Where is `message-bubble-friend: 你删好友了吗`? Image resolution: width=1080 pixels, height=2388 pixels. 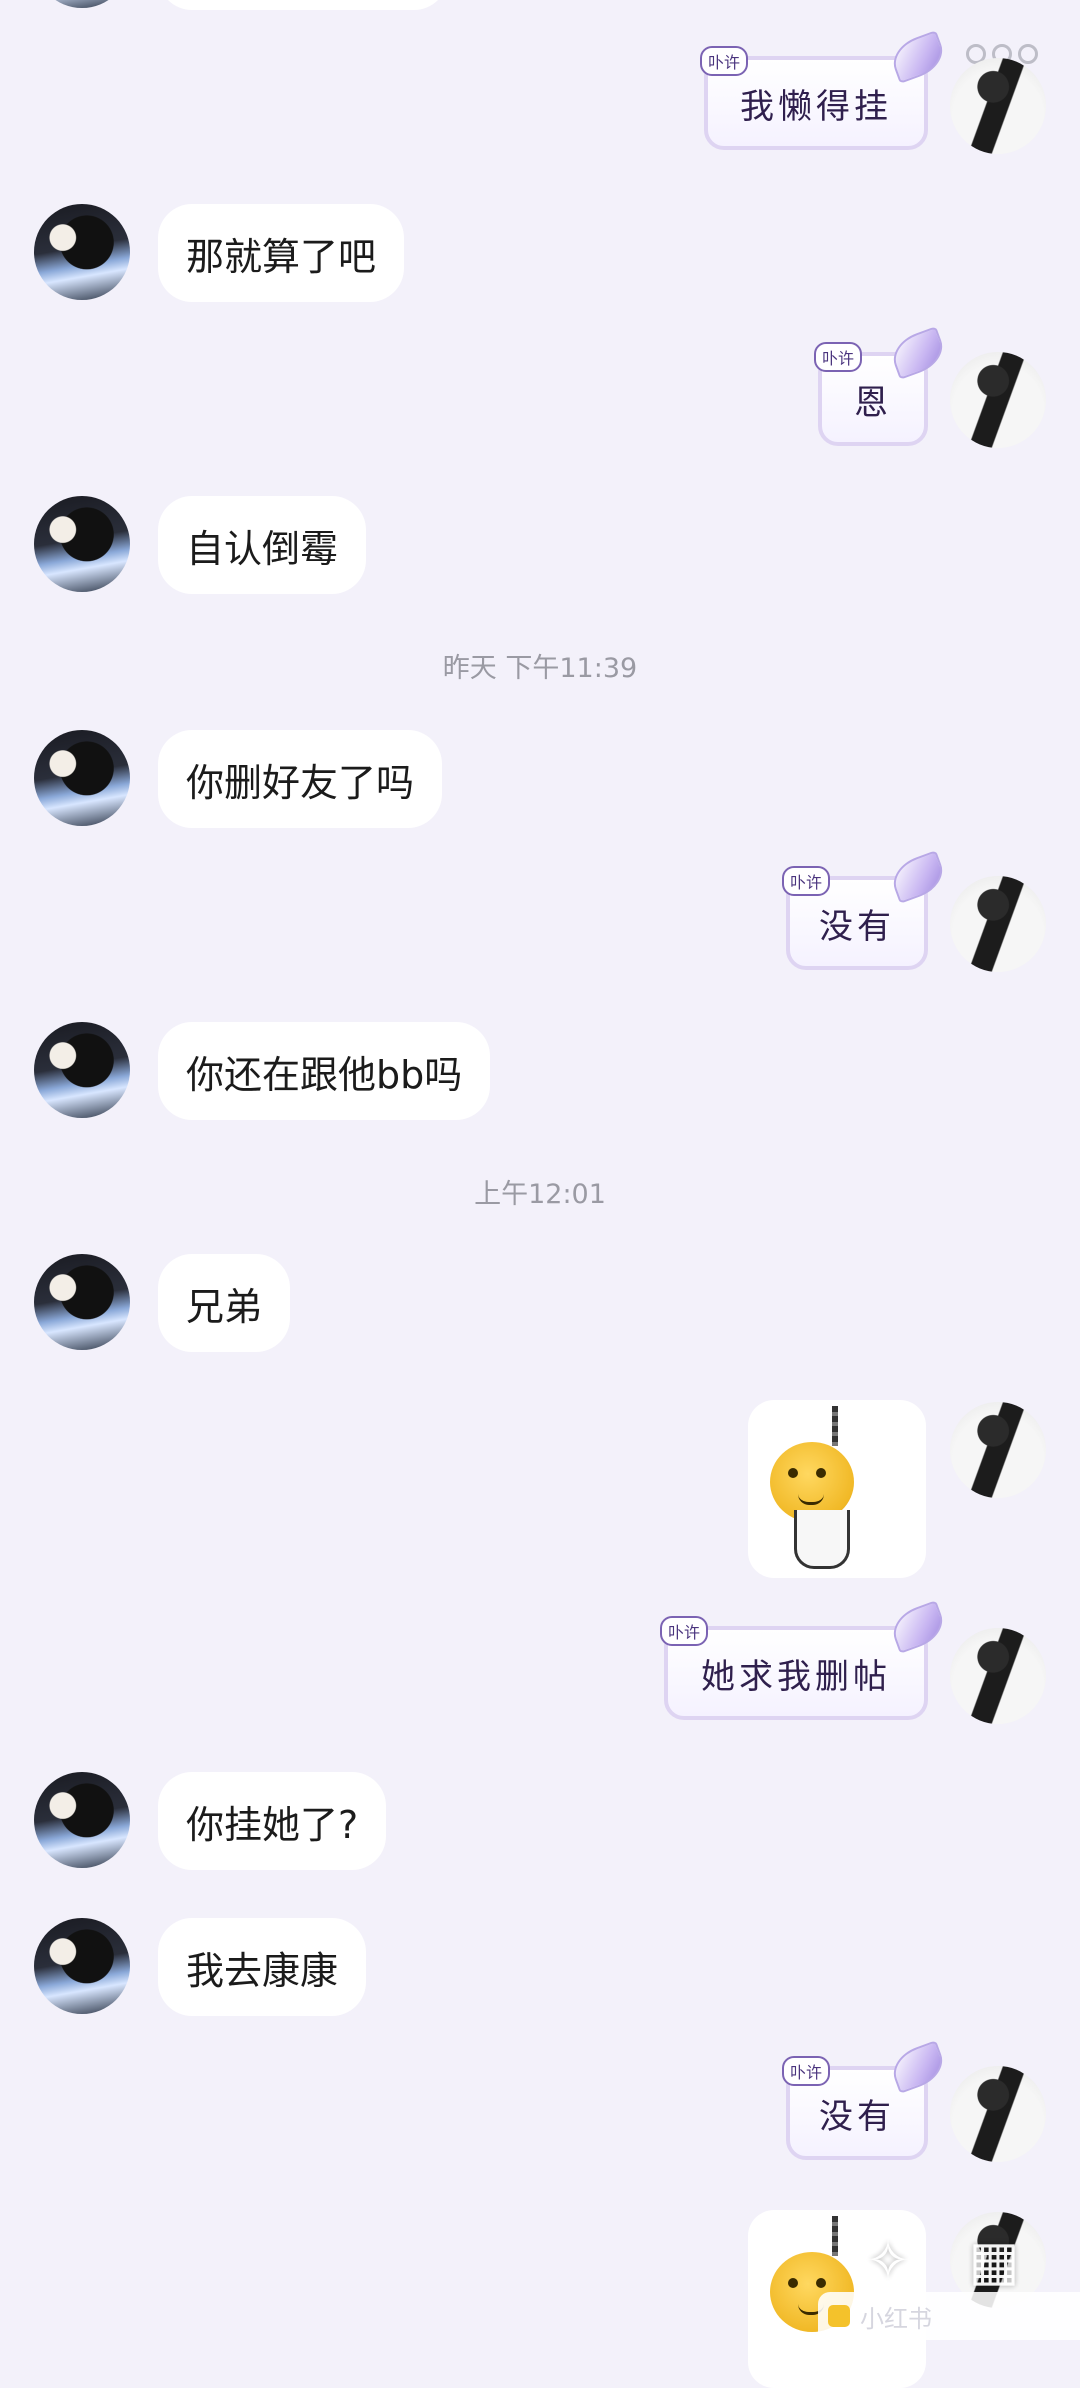 message-bubble-friend: 你删好友了吗 is located at coordinates (300, 779).